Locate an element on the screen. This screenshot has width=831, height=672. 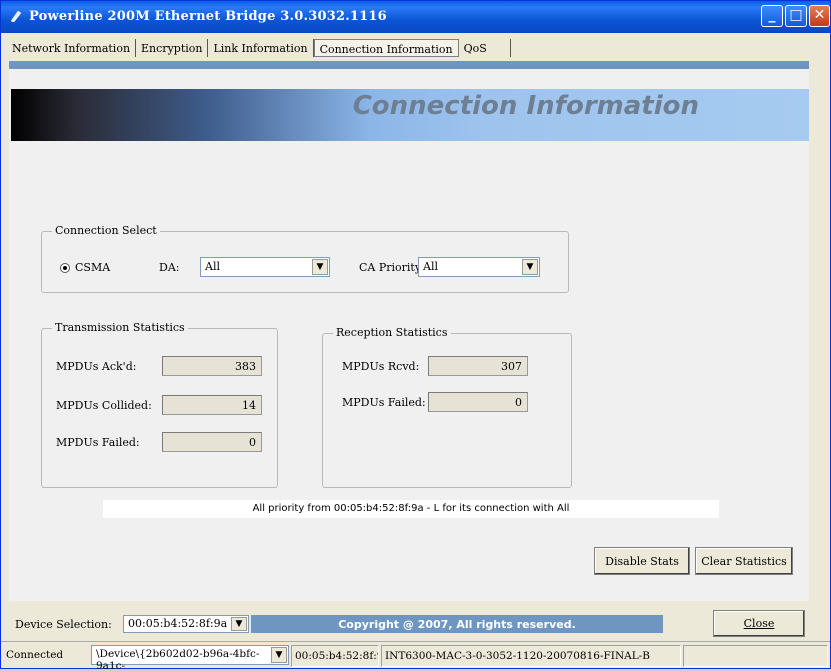
disable-stats-button: Disable Stats is located at coordinates (642, 561).